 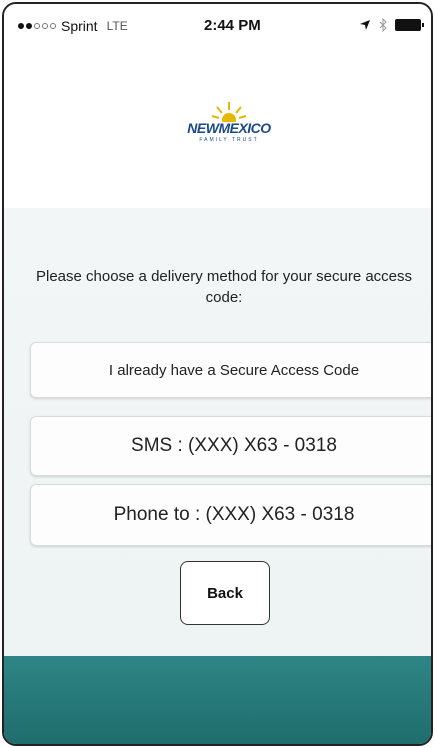 I want to click on network-type: LTE, so click(x=117, y=26).